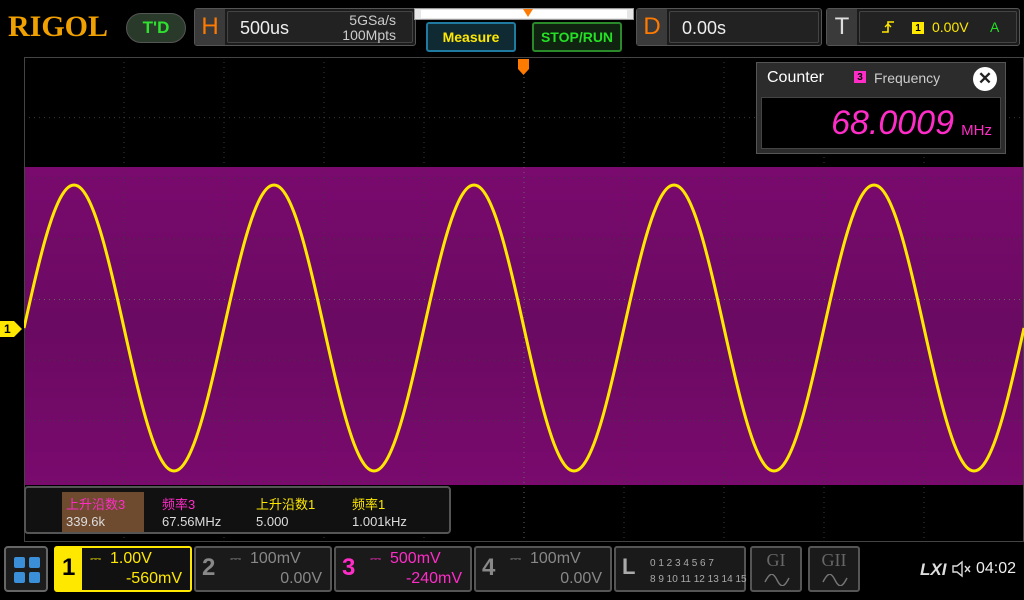  Describe the element at coordinates (131, 558) in the screenshot. I see `channel-scale: 1.00V` at that location.